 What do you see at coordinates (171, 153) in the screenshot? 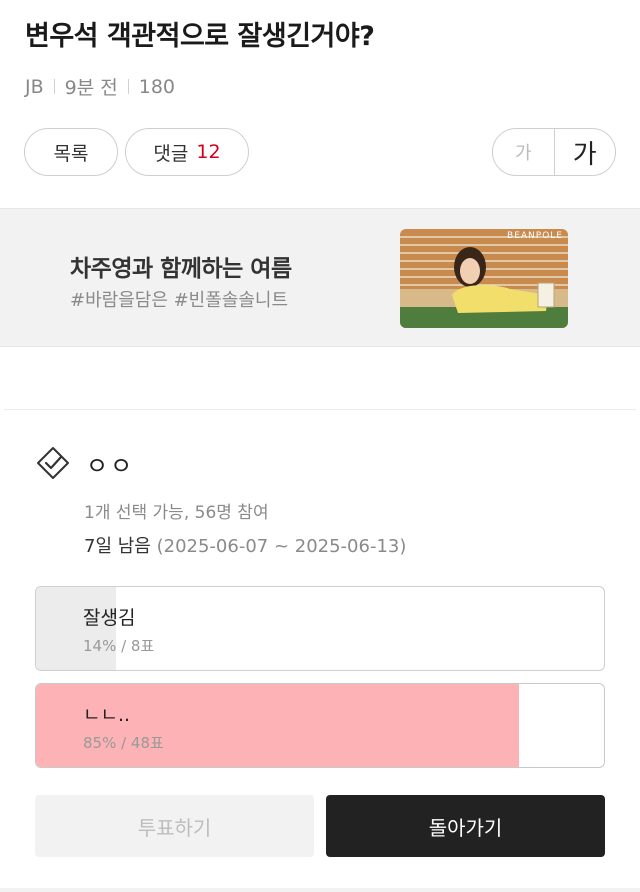
I see `comment-button-label: 댓글` at bounding box center [171, 153].